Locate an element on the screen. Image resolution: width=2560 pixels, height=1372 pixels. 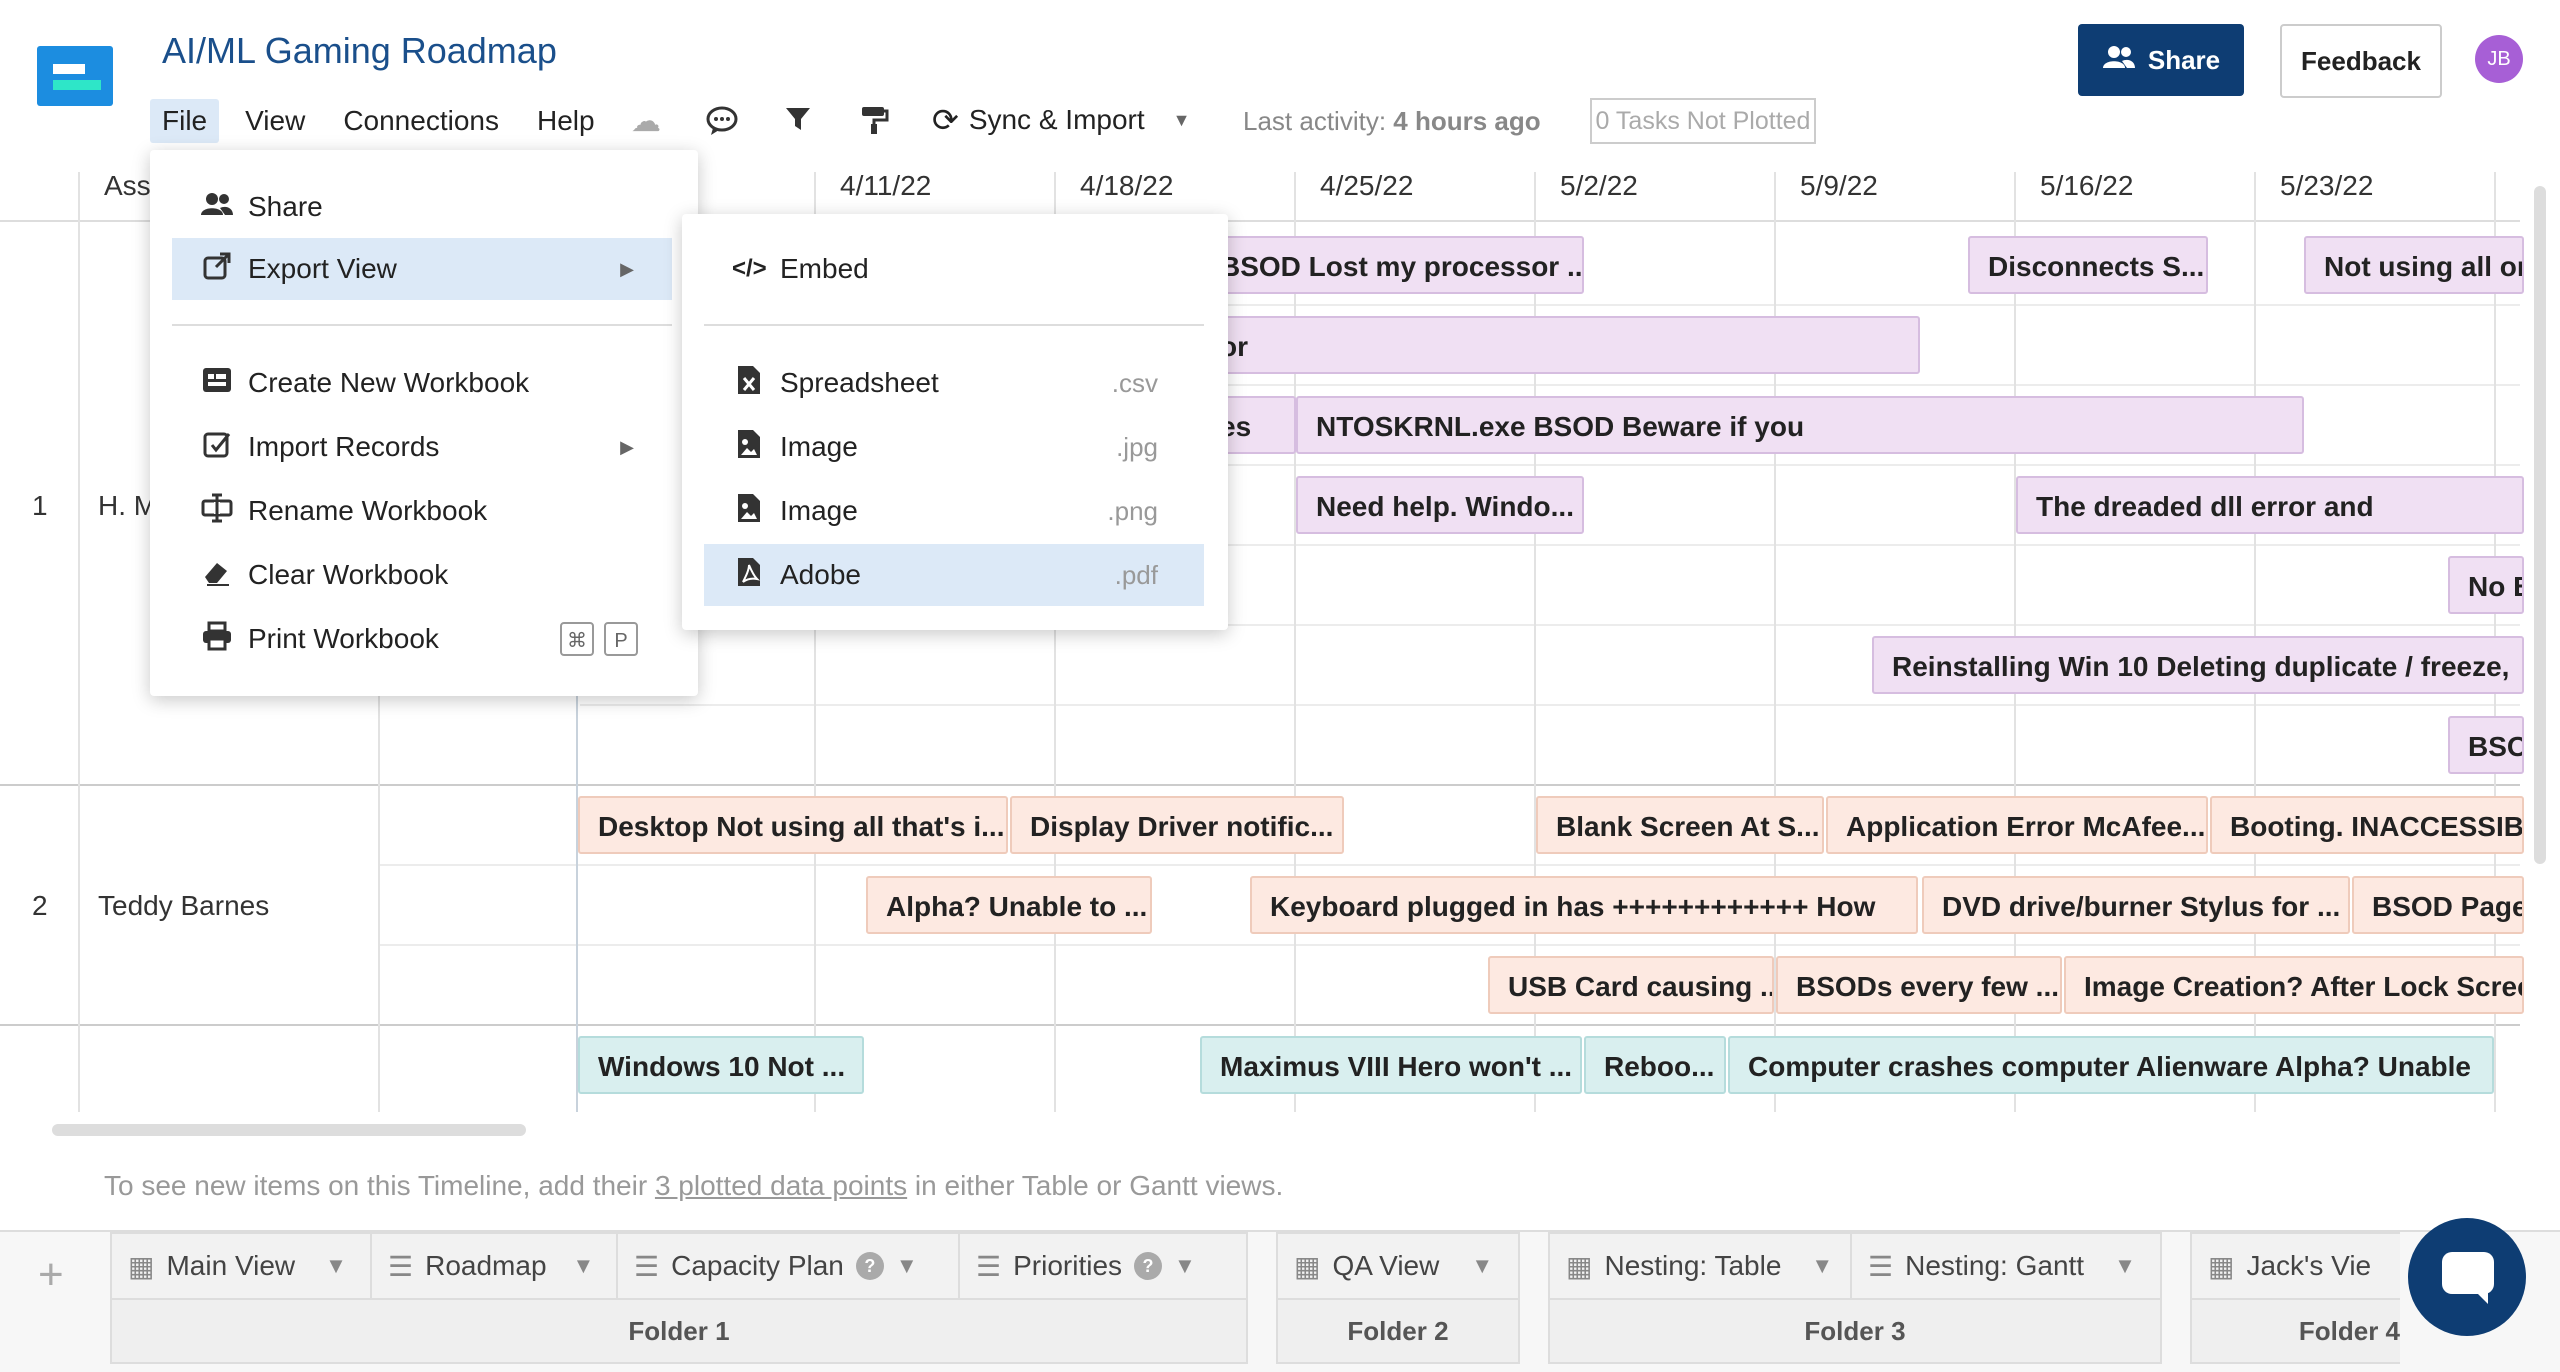
task-bar: Not using all or r is located at coordinates (2414, 265).